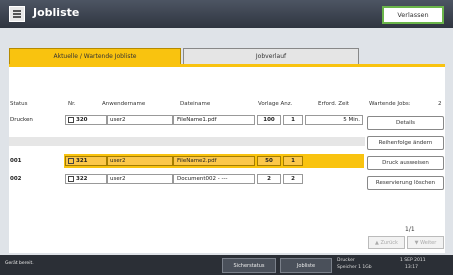 This screenshot has width=453, height=275. Describe the element at coordinates (405, 183) in the screenshot. I see `delete-reservation-button: Reservierung löschen` at that location.